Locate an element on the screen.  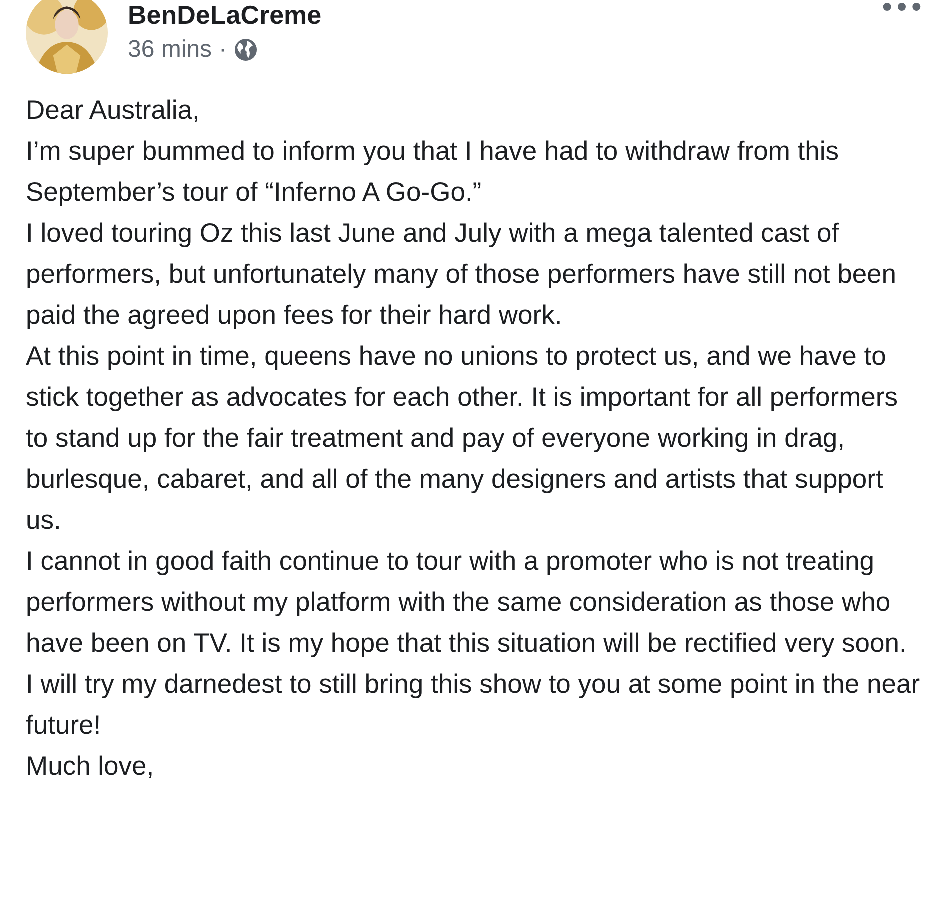
post-text: I loved touring Oz this last June and July with a mega talented cast of performers, but unfortunately many of those performers have still not been paid the agreed upon fees for their hard work. is located at coordinates (462, 274).